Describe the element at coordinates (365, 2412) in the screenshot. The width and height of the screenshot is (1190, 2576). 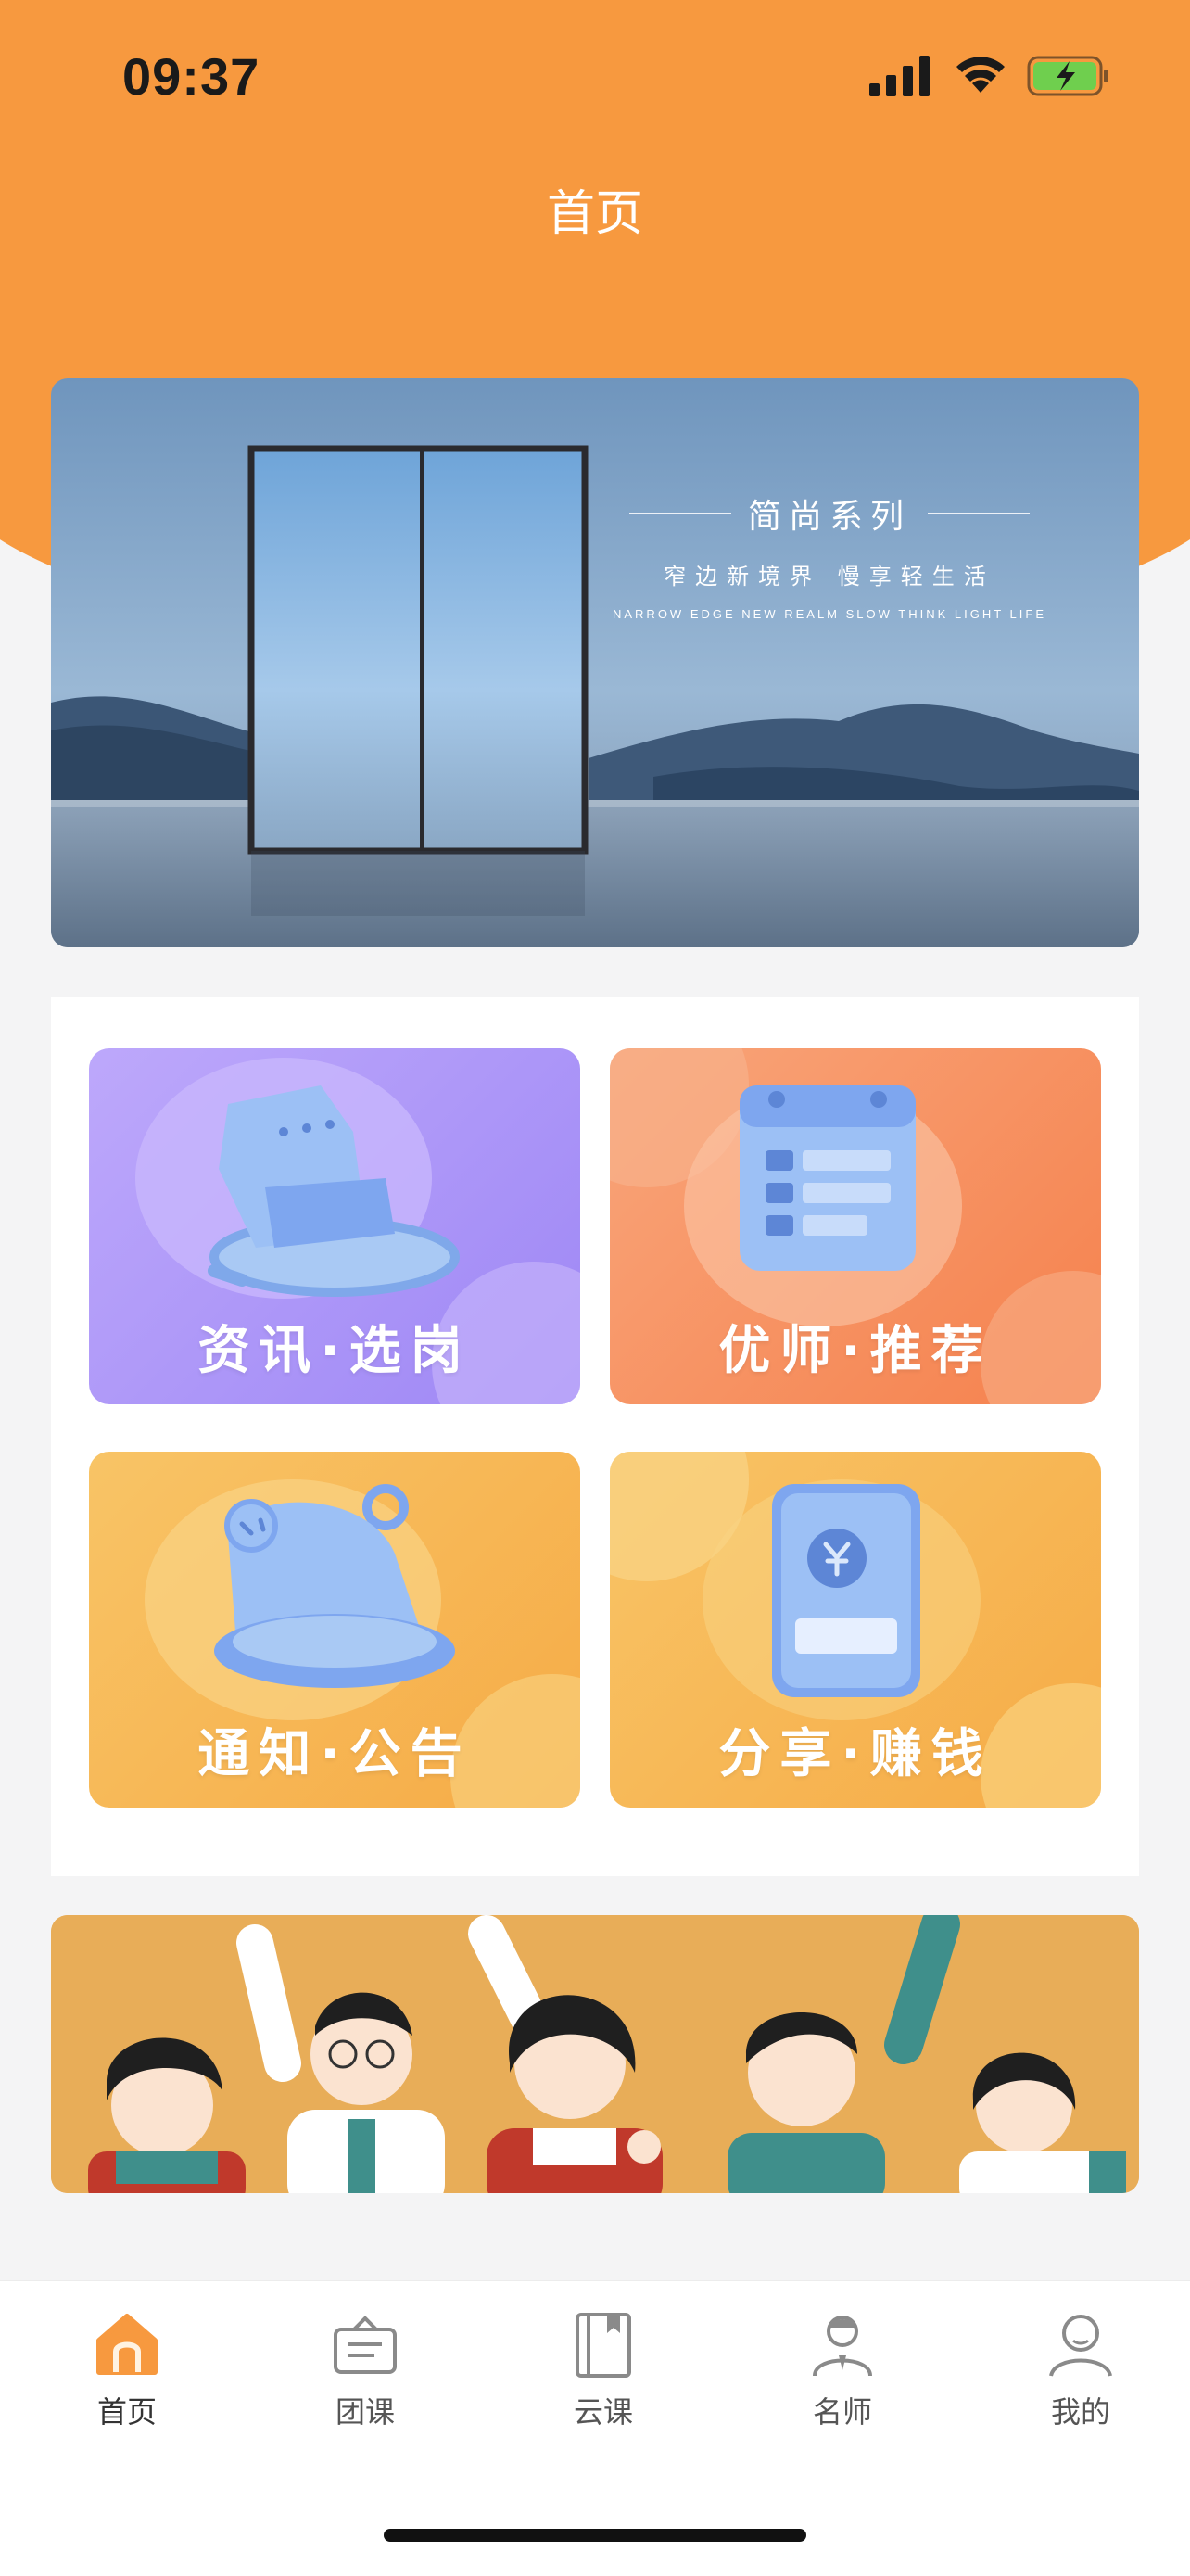
I see `tab-label: 团课` at that location.